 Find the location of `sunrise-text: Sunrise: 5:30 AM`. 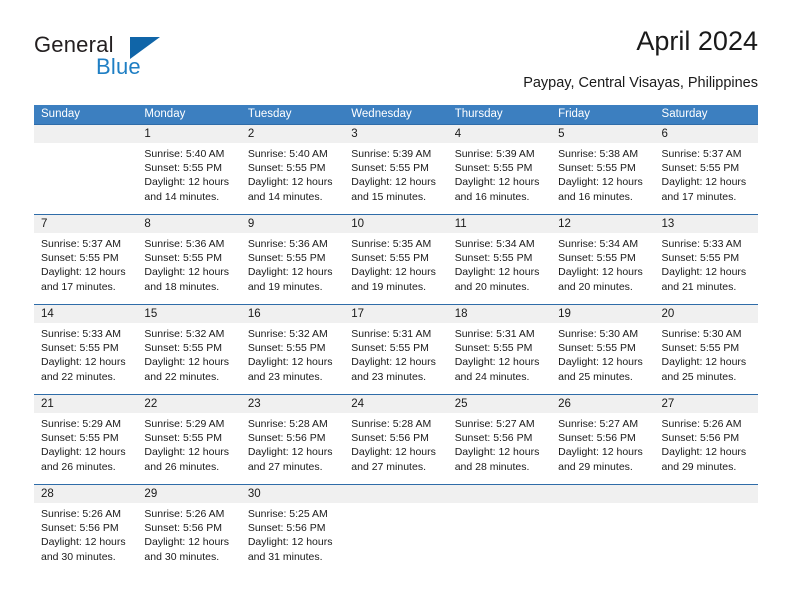

sunrise-text: Sunrise: 5:30 AM is located at coordinates (701, 334).